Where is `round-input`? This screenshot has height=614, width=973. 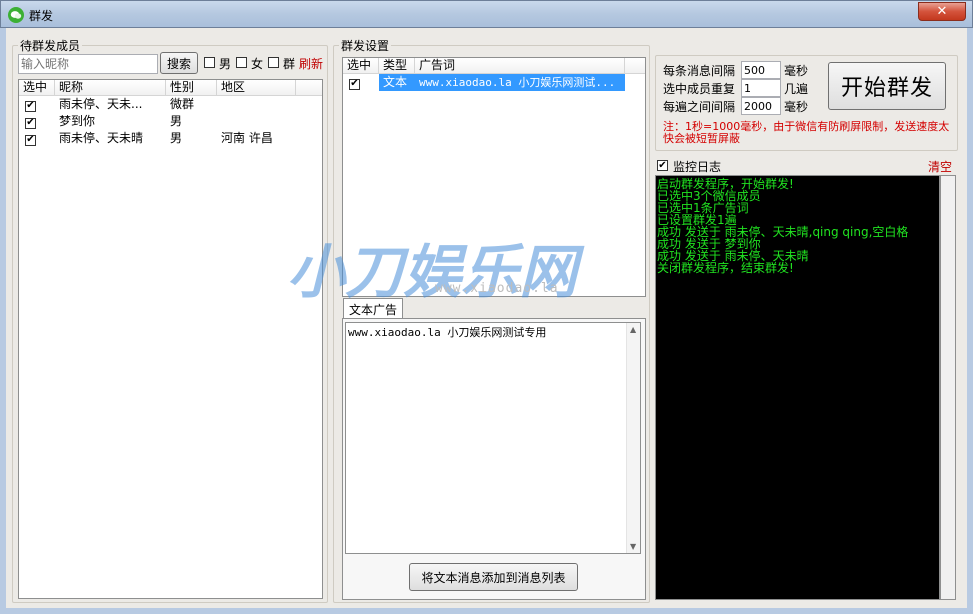
round-input is located at coordinates (761, 106).